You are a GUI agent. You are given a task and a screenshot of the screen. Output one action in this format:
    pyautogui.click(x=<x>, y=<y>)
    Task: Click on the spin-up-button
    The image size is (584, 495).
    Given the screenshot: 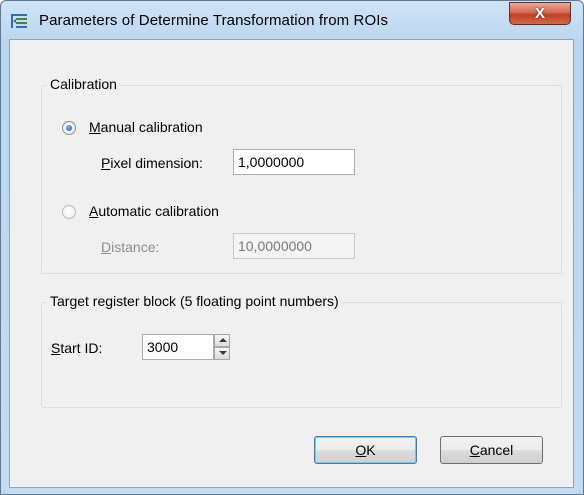 What is the action you would take?
    pyautogui.click(x=222, y=340)
    